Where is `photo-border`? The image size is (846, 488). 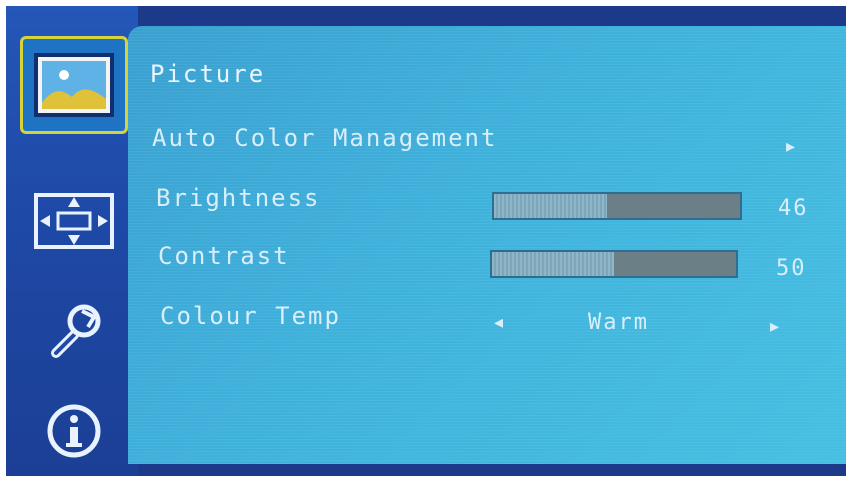 photo-border is located at coordinates (423, 482).